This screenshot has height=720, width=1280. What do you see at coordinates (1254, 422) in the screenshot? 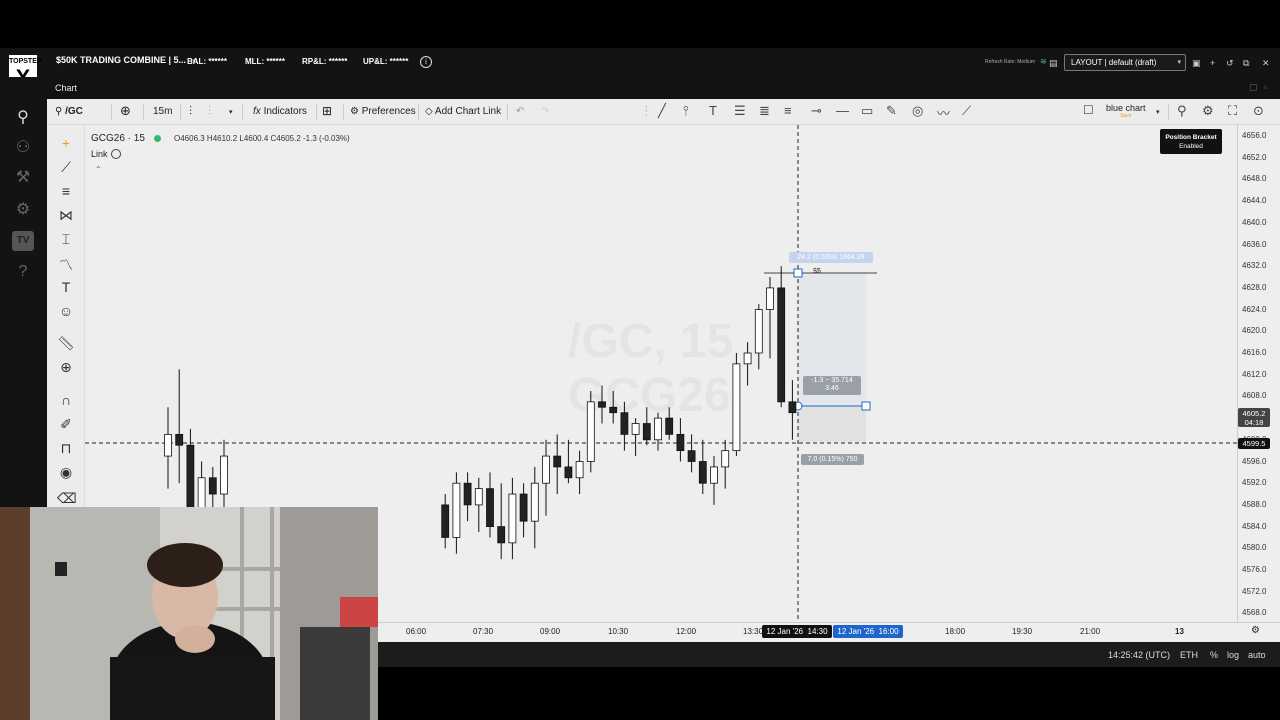
I see `bar-countdown: 04:18` at bounding box center [1254, 422].